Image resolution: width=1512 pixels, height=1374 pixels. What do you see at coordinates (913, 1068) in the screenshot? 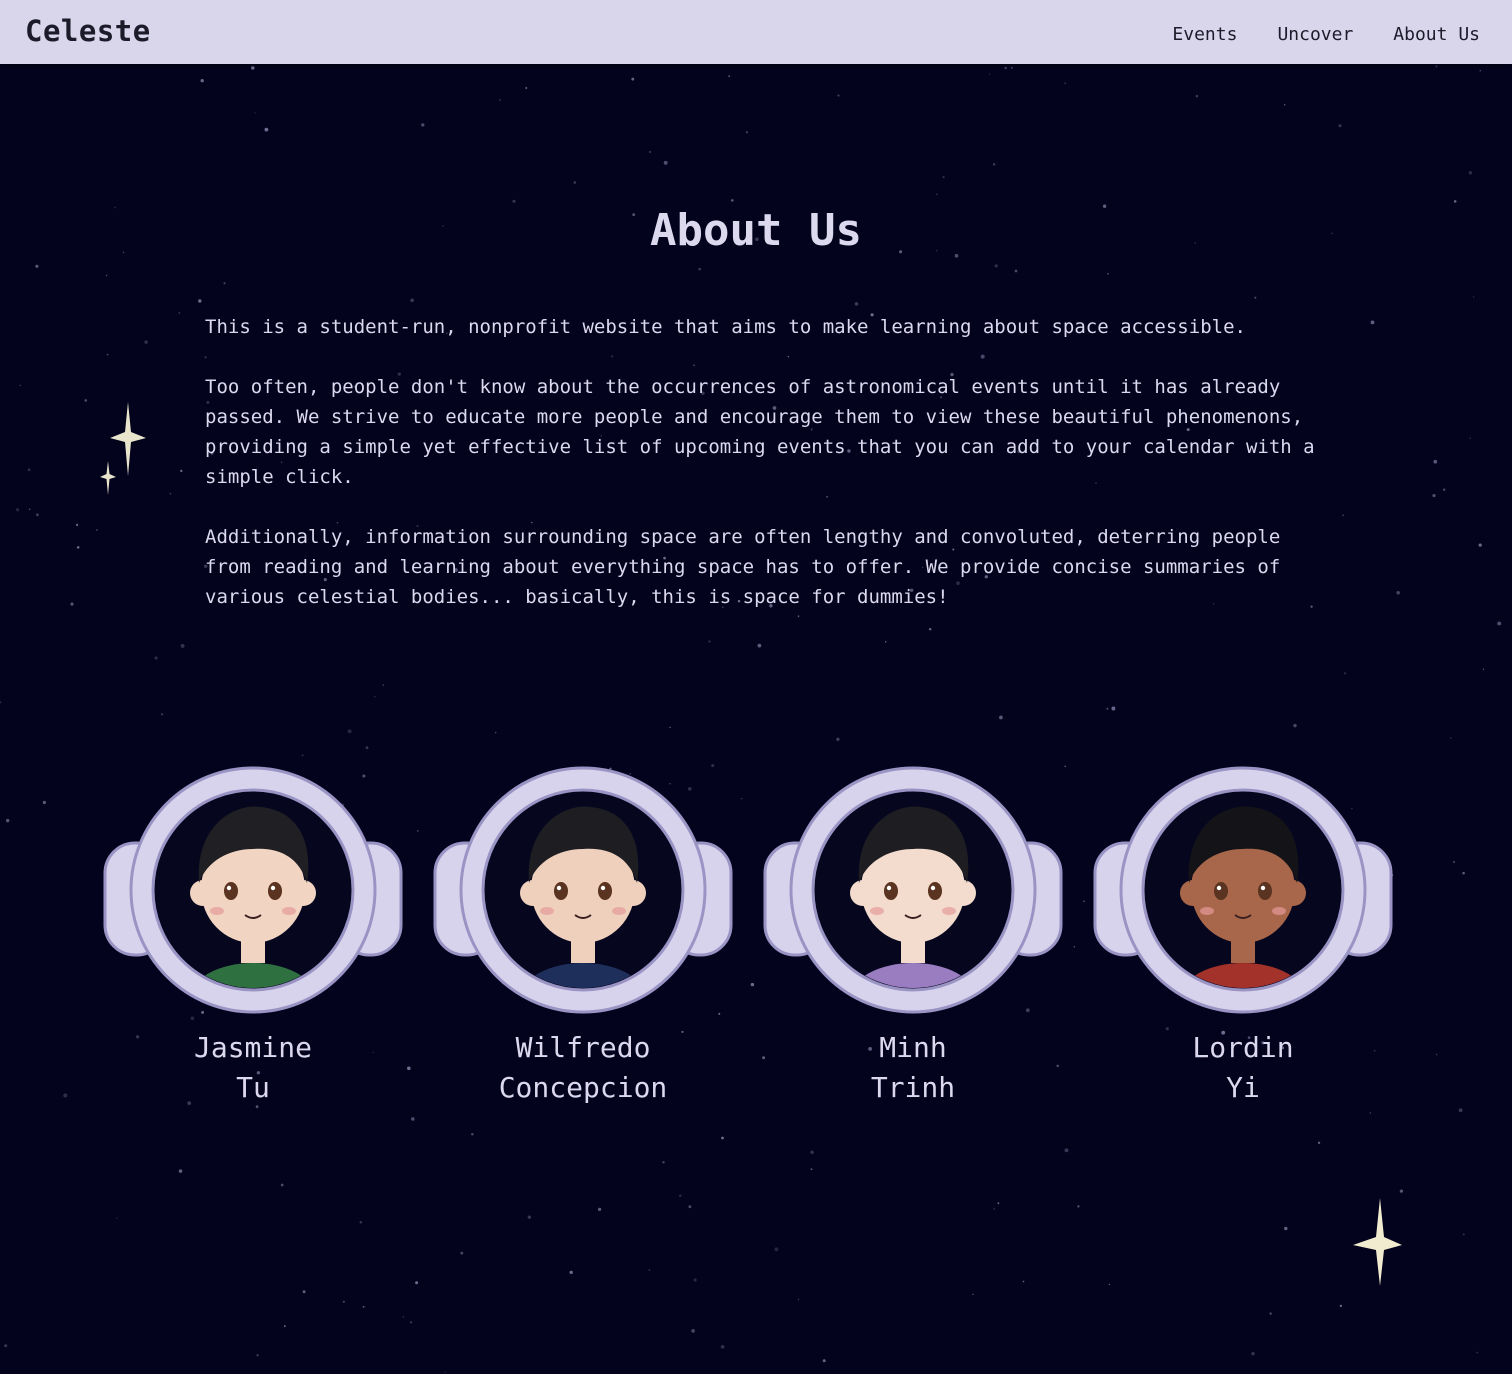
I see `member-name: Minh Trinh` at bounding box center [913, 1068].